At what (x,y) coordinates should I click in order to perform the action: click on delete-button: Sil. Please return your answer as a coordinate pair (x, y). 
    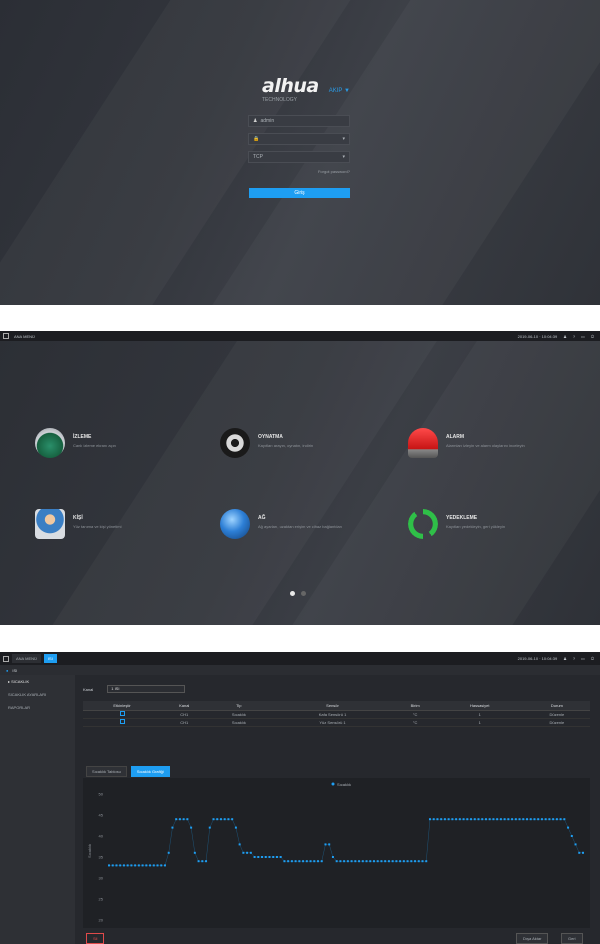
    Looking at the image, I should click on (95, 938).